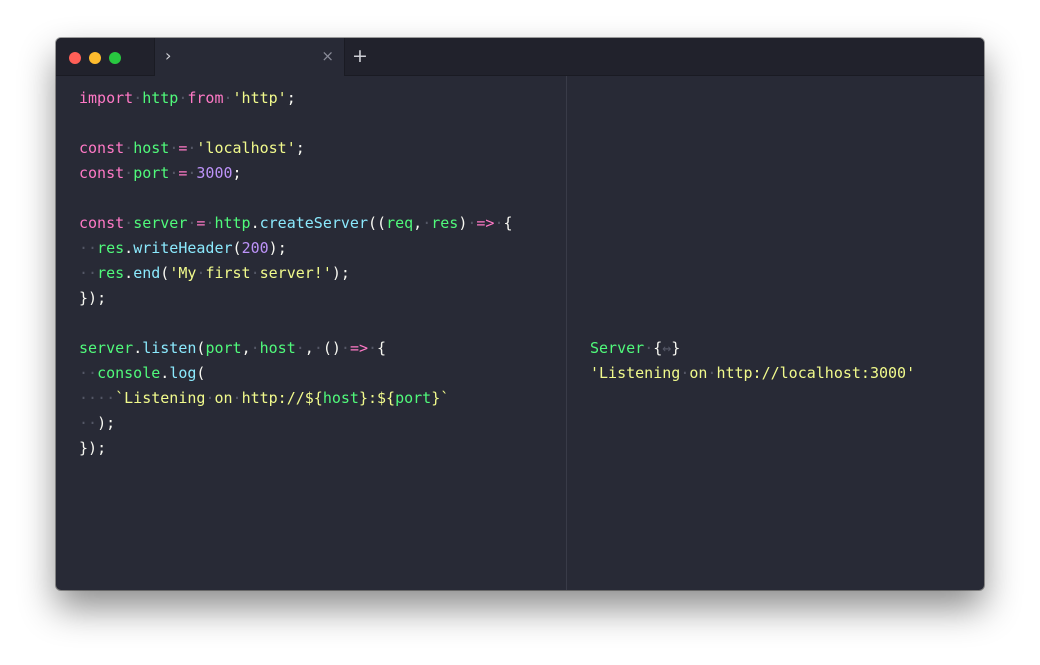 The height and width of the screenshot is (665, 1040). What do you see at coordinates (360, 56) in the screenshot?
I see `new-tab-button: +` at bounding box center [360, 56].